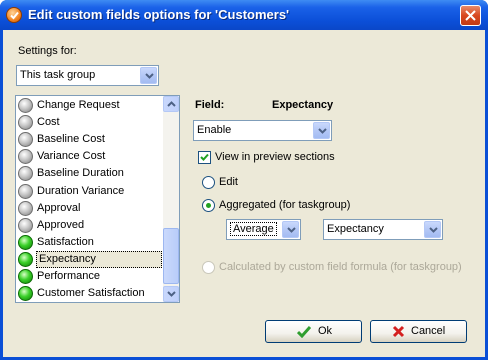 The width and height of the screenshot is (488, 360). What do you see at coordinates (228, 182) in the screenshot?
I see `edit-label: Edit` at bounding box center [228, 182].